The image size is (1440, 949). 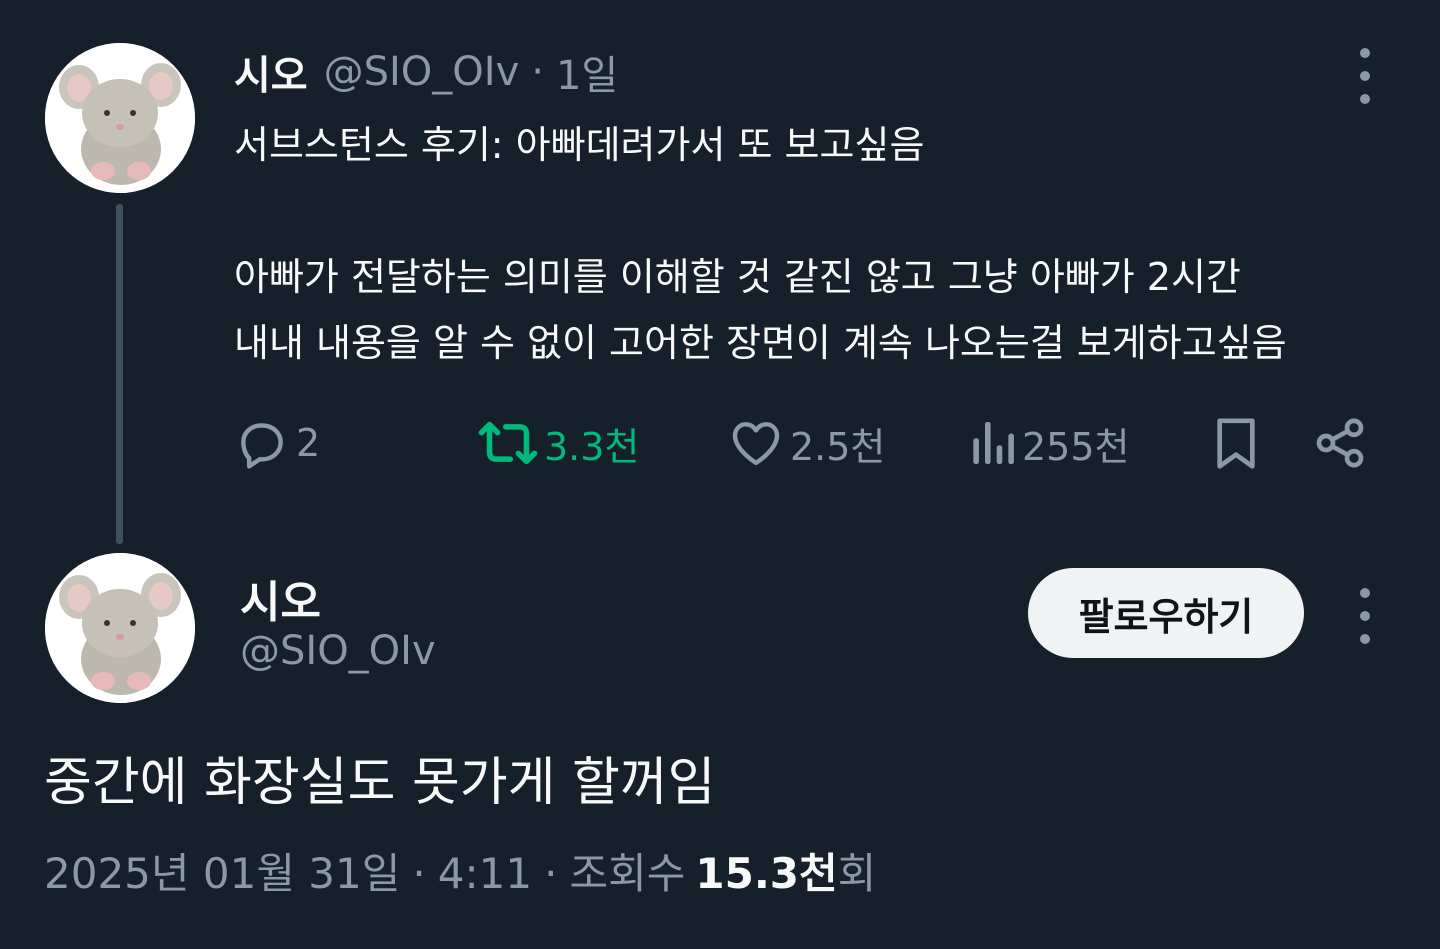 What do you see at coordinates (1166, 613) in the screenshot?
I see `follow-button: 팔로우하기` at bounding box center [1166, 613].